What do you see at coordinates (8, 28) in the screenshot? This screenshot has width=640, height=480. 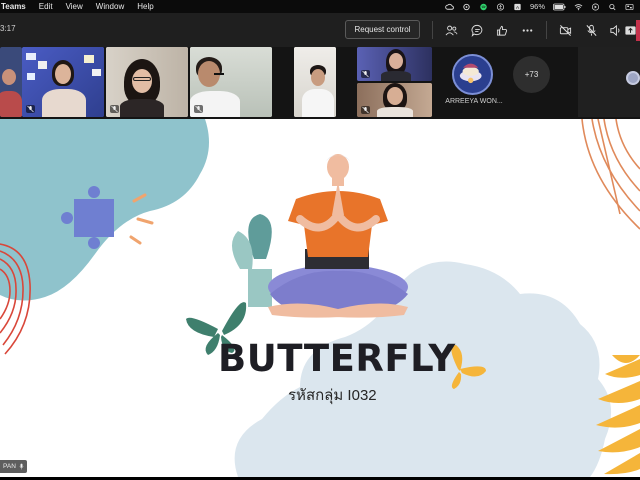 I see `meeting-timer: 3:17` at bounding box center [8, 28].